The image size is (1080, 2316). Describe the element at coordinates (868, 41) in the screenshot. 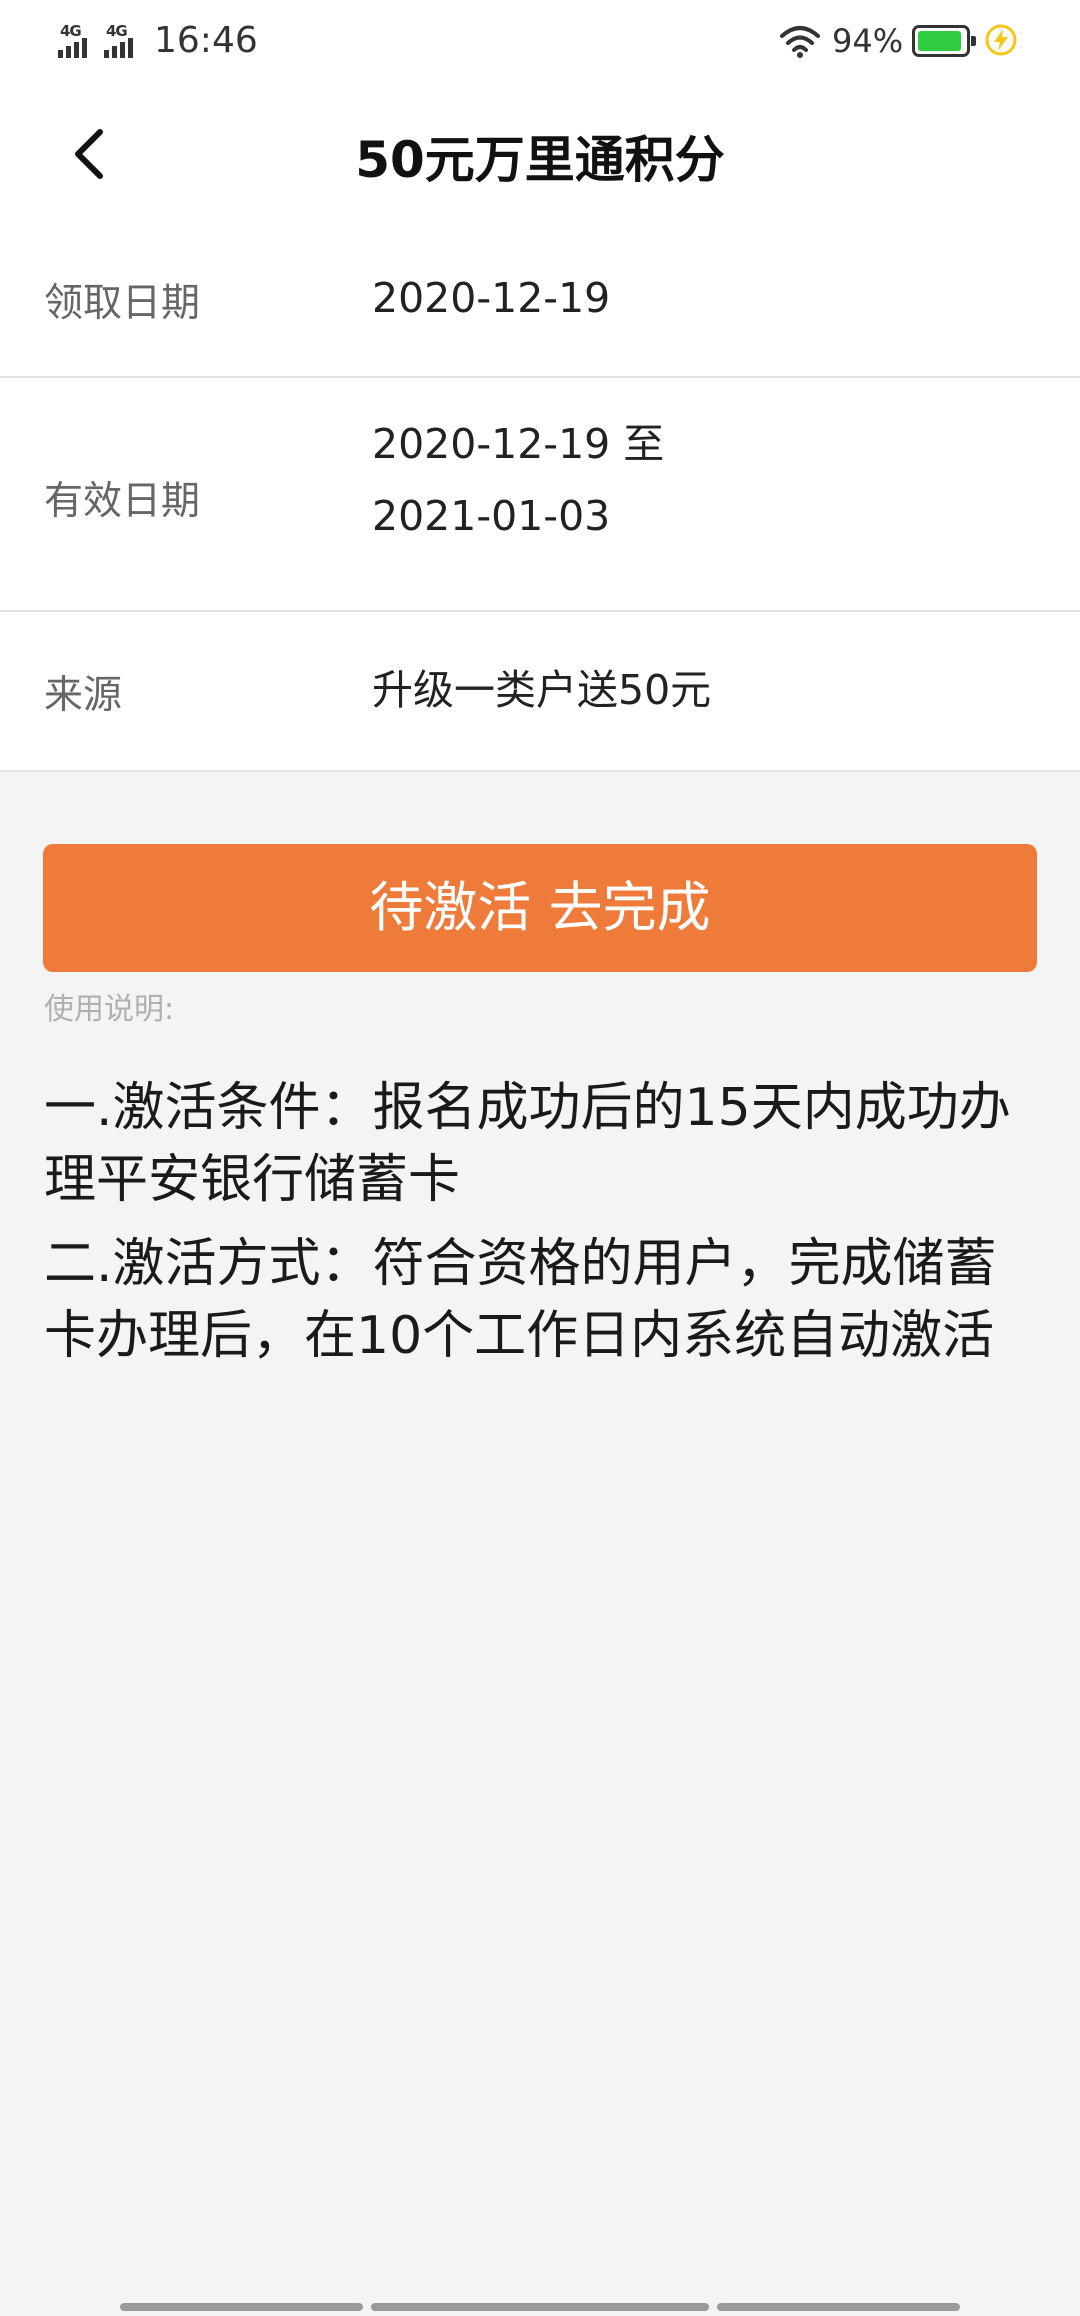

I see `battery-percent: 94%` at that location.